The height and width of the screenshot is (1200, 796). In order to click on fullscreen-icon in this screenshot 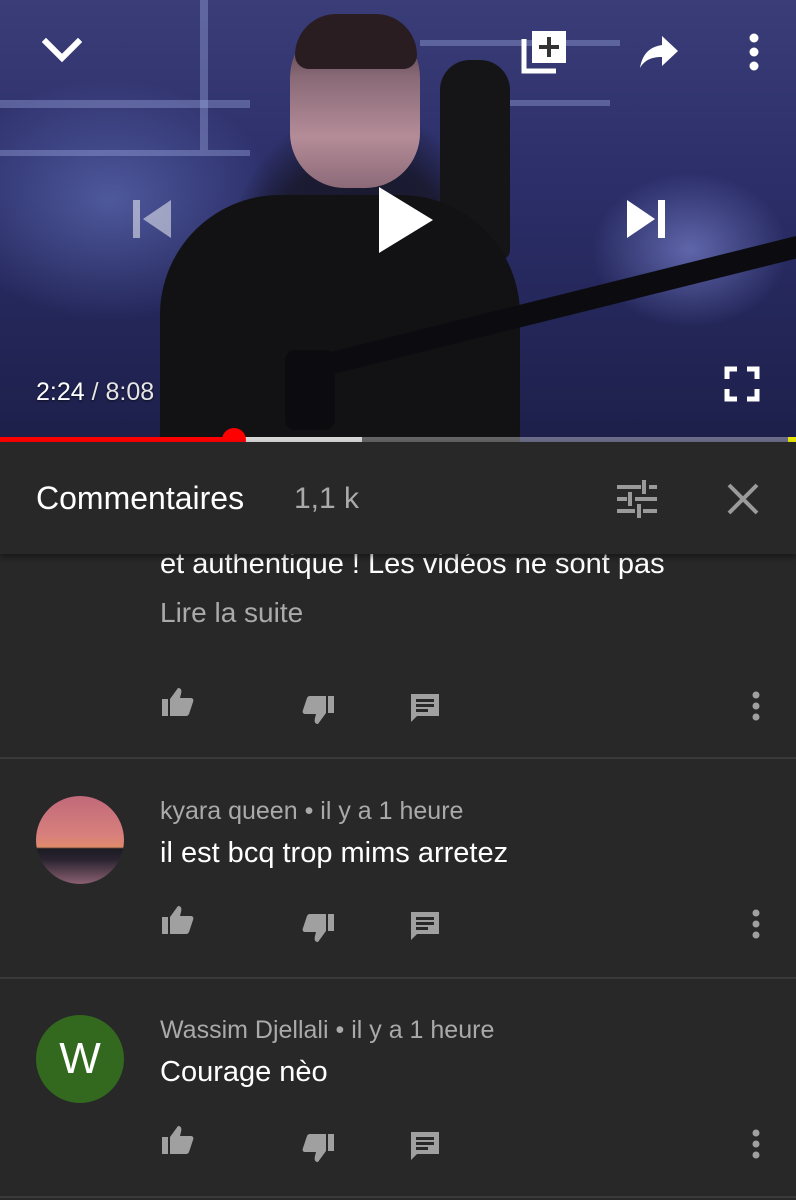, I will do `click(742, 384)`.